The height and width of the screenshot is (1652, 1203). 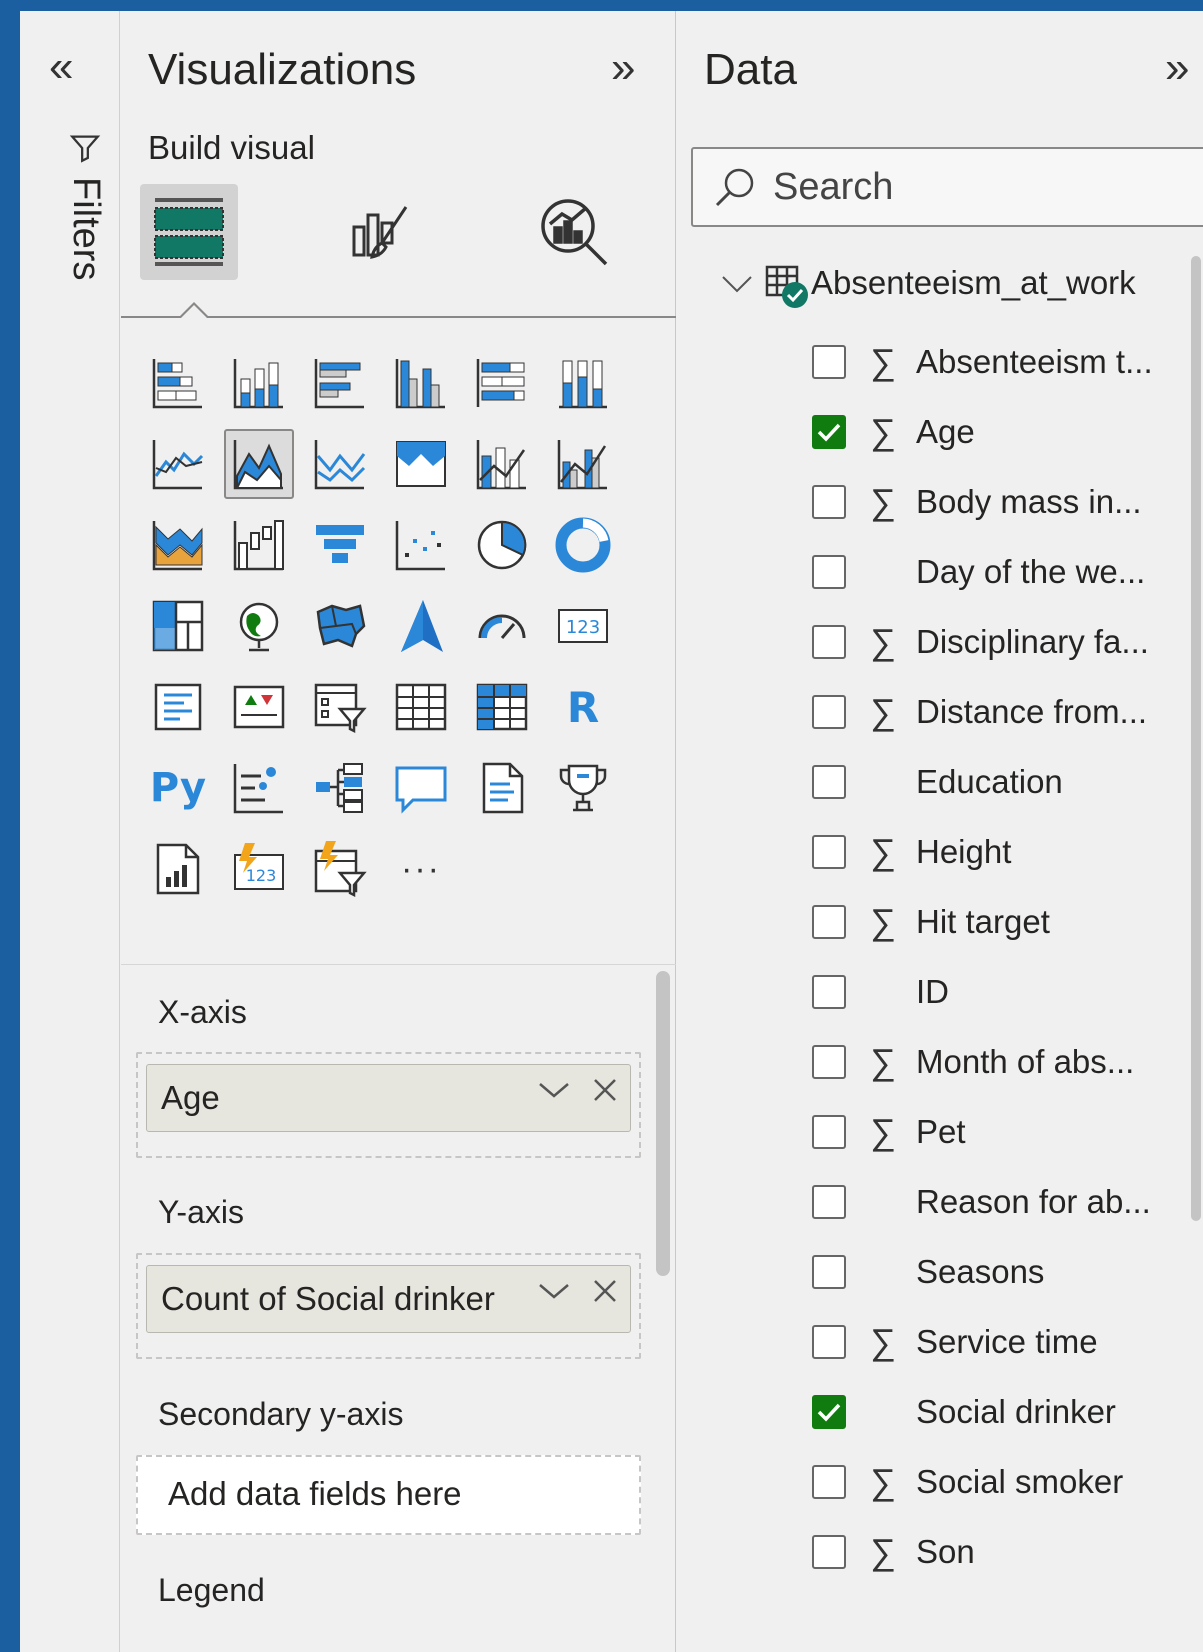 I want to click on donut-chart-icon, so click(x=583, y=545).